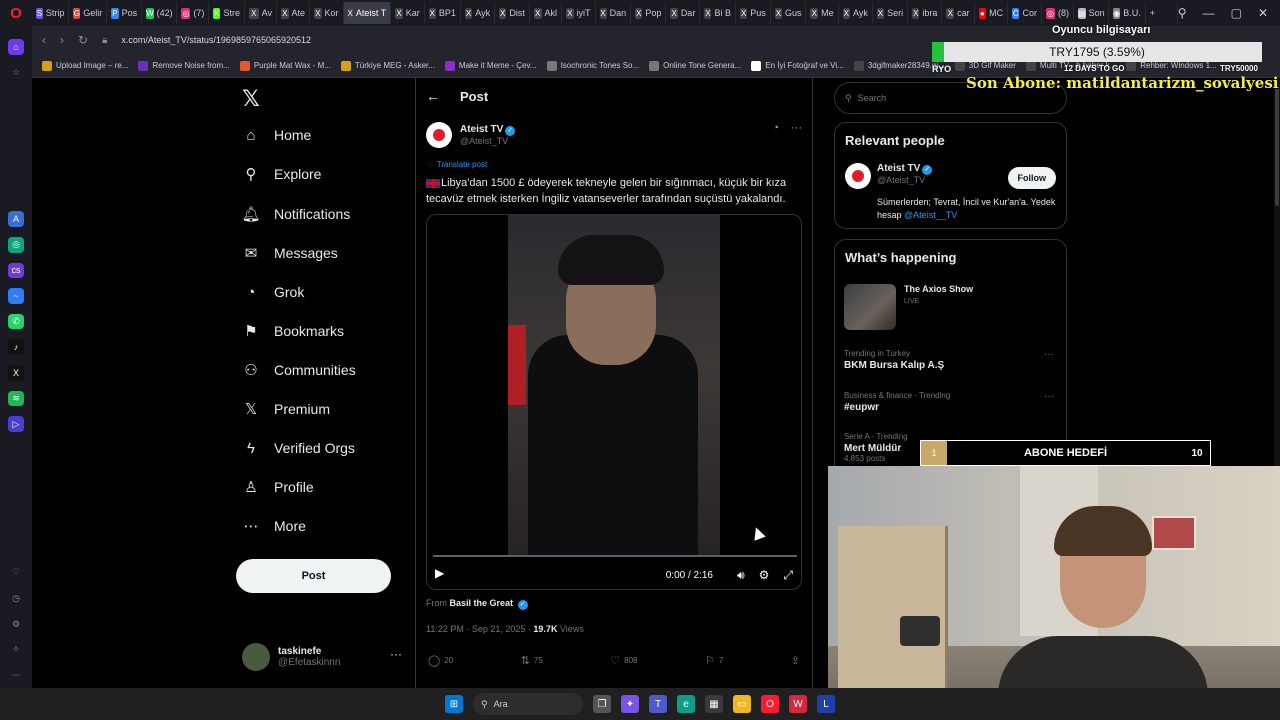 Image resolution: width=1280 pixels, height=720 pixels. What do you see at coordinates (482, 603) in the screenshot?
I see `source-account-link: Basil the Great` at bounding box center [482, 603].